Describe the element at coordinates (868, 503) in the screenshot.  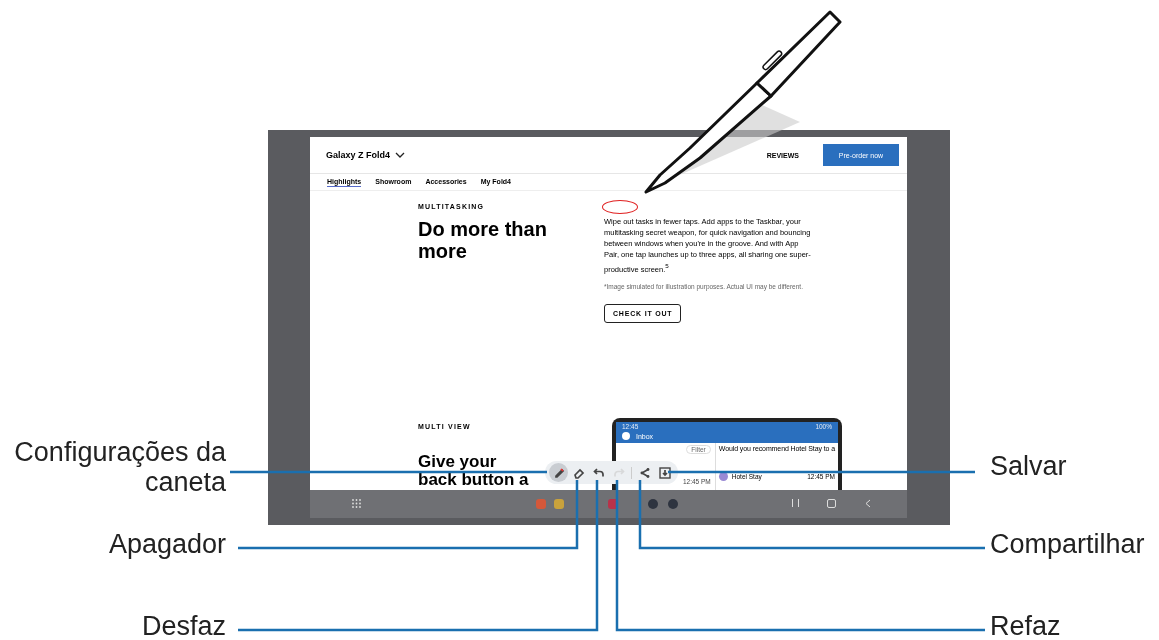
I see `back-icon` at that location.